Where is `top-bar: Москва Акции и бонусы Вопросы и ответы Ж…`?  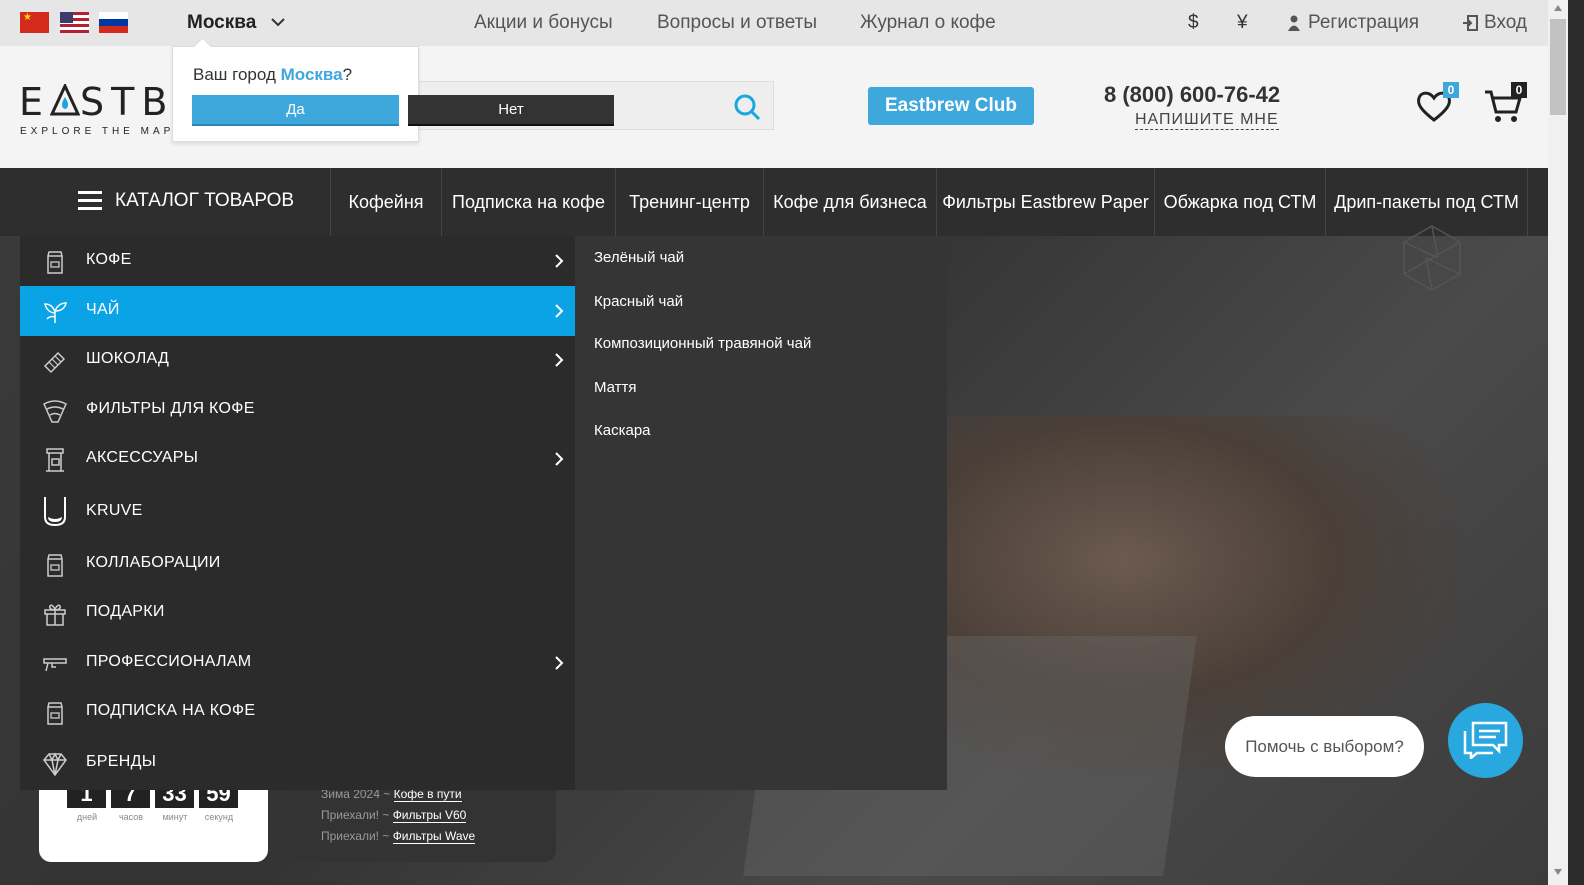
top-bar: Москва Акции и бонусы Вопросы и ответы Ж… is located at coordinates (774, 23).